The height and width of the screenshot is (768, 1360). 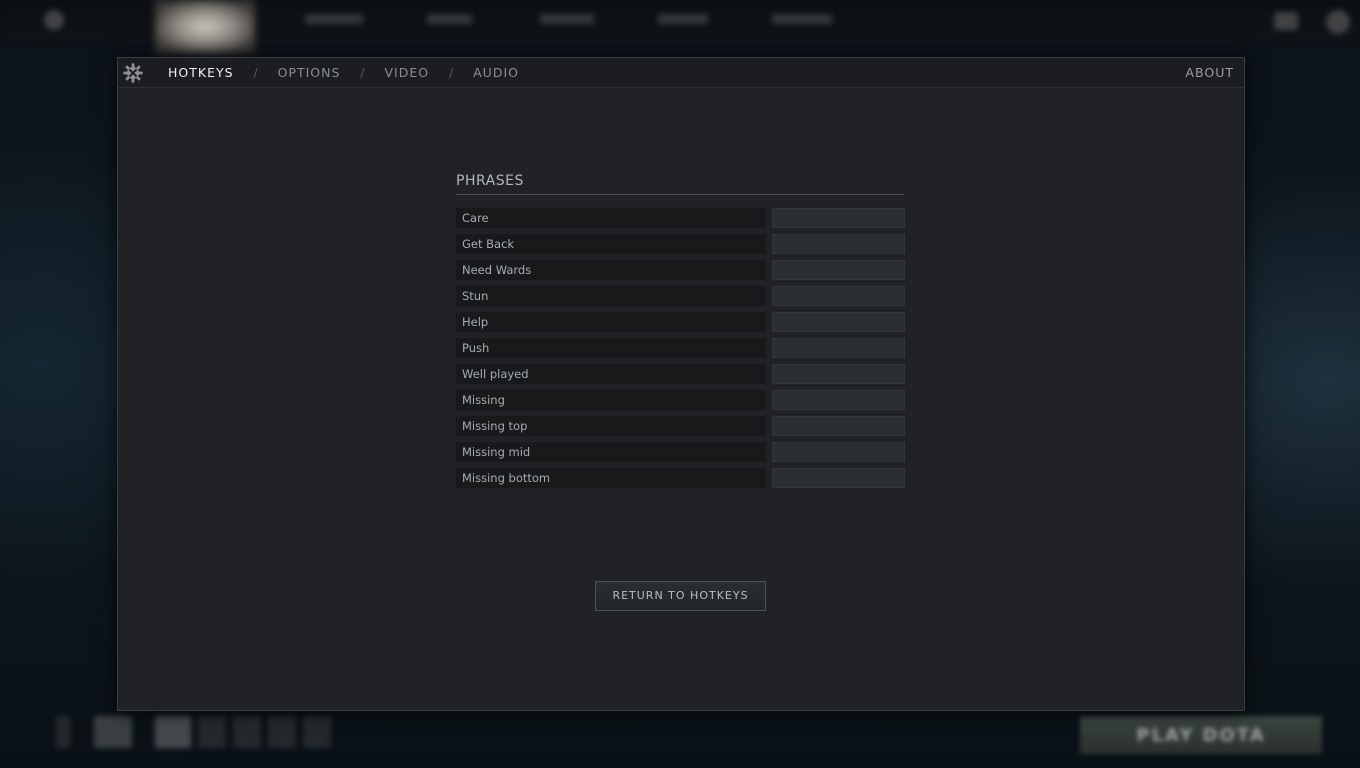 What do you see at coordinates (1201, 735) in the screenshot?
I see `play-dota-button: PLAY DOTA` at bounding box center [1201, 735].